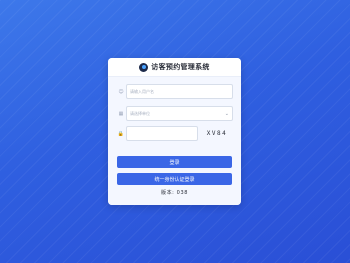 The height and width of the screenshot is (263, 350). I want to click on org-row: ▦ 请选择单位 ⌄, so click(174, 113).